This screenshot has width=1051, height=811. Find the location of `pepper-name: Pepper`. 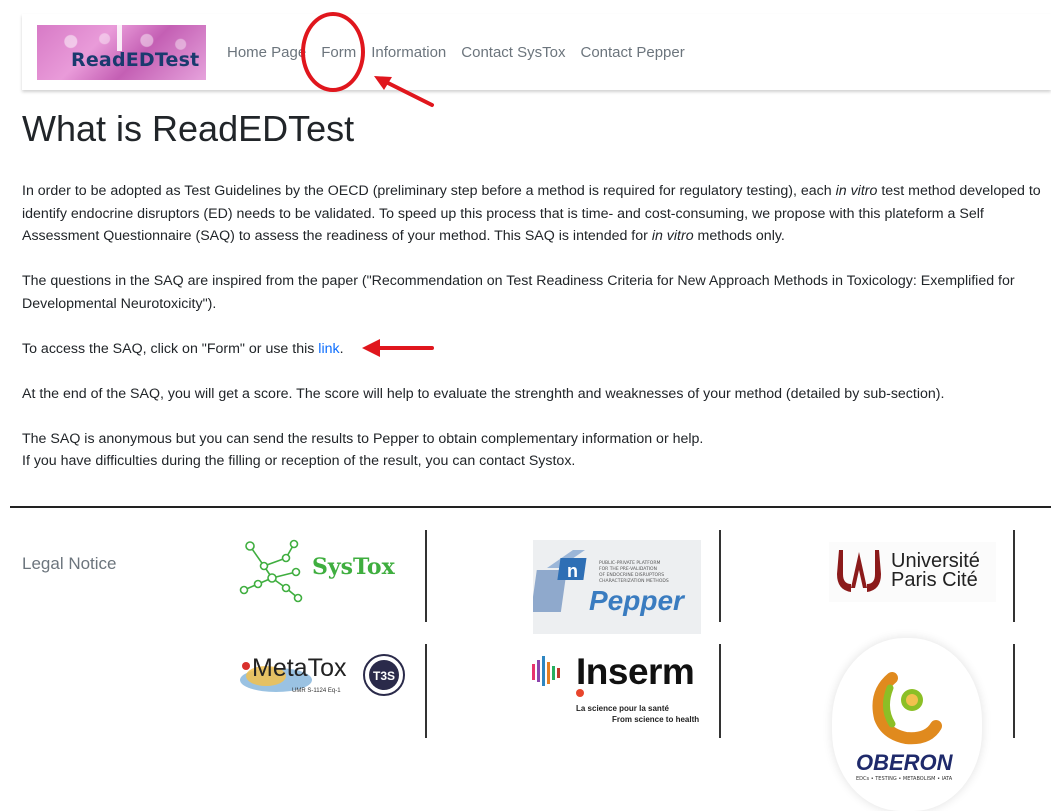

pepper-name: Pepper is located at coordinates (637, 600).